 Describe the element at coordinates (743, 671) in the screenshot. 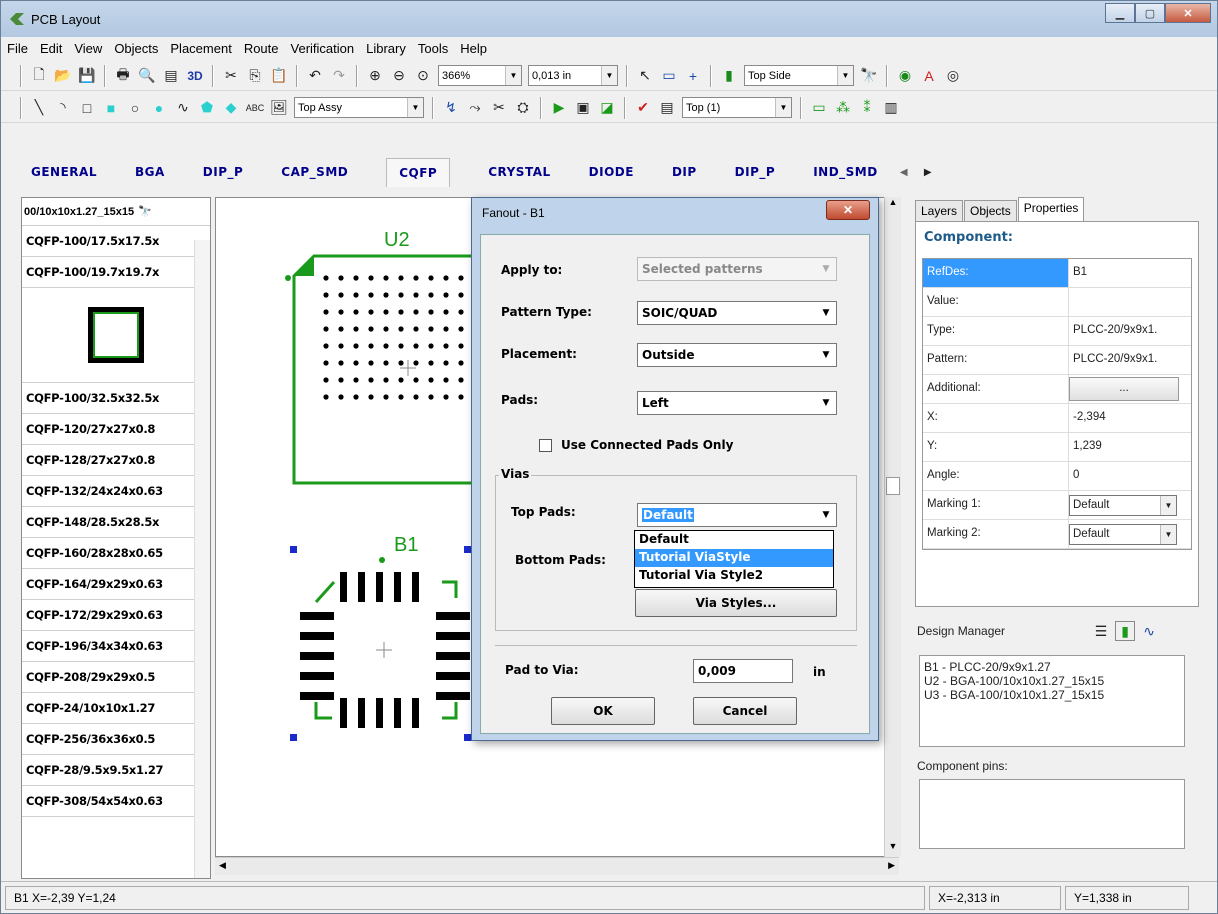

I see `pad-to-via-input: 0,009` at that location.